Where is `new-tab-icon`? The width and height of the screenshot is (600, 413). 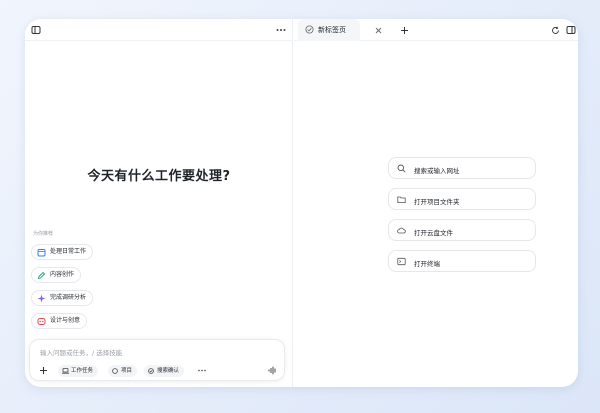 new-tab-icon is located at coordinates (404, 30).